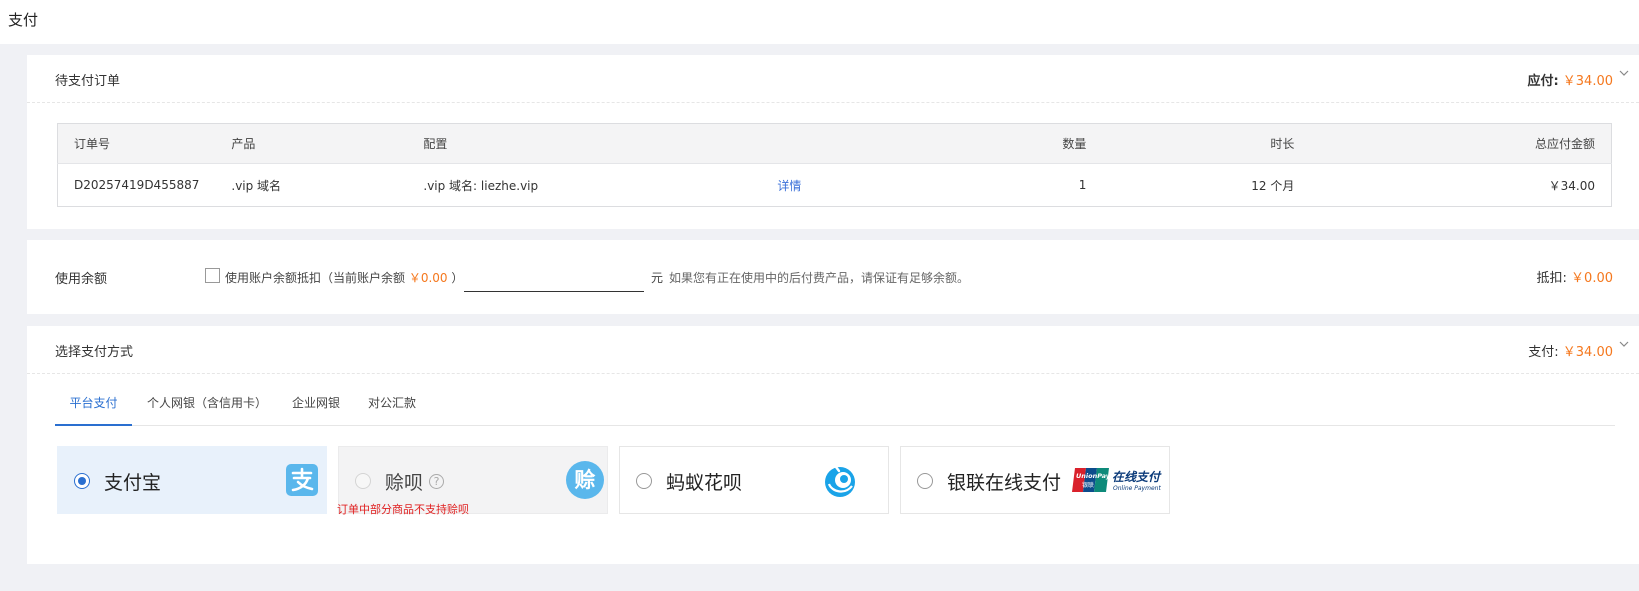  I want to click on unionpay-en: Online Payment, so click(1137, 488).